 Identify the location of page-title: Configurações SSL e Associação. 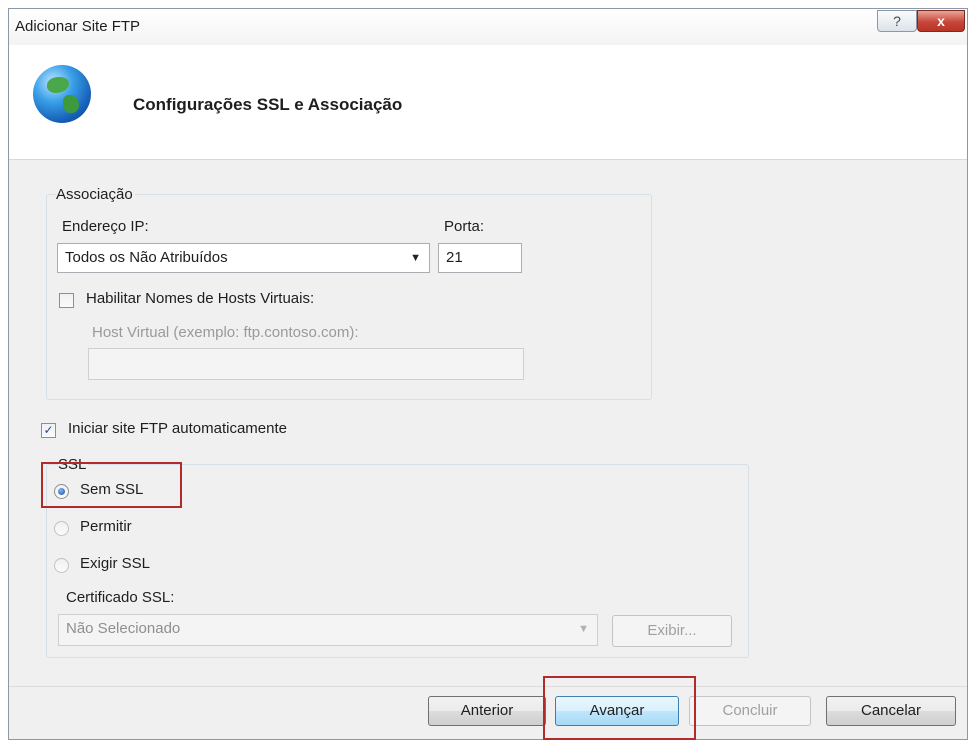
(268, 104).